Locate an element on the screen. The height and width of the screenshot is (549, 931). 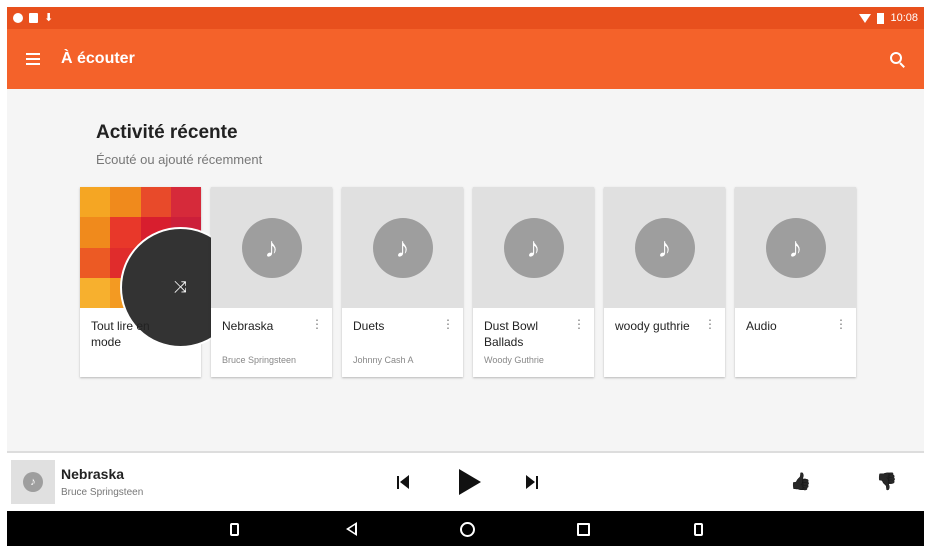
back-button is located at coordinates (351, 529).